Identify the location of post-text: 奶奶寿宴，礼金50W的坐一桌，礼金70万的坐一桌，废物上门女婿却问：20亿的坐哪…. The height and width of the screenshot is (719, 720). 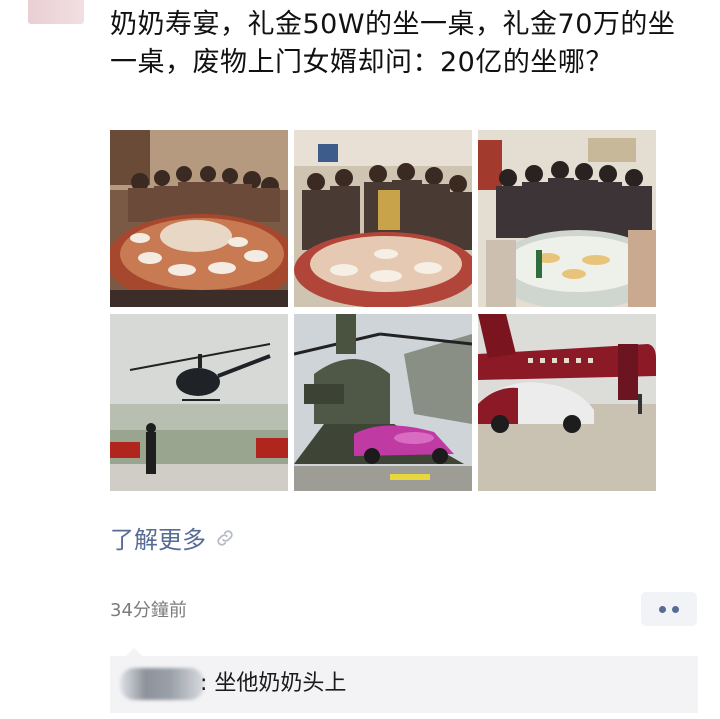
(393, 43).